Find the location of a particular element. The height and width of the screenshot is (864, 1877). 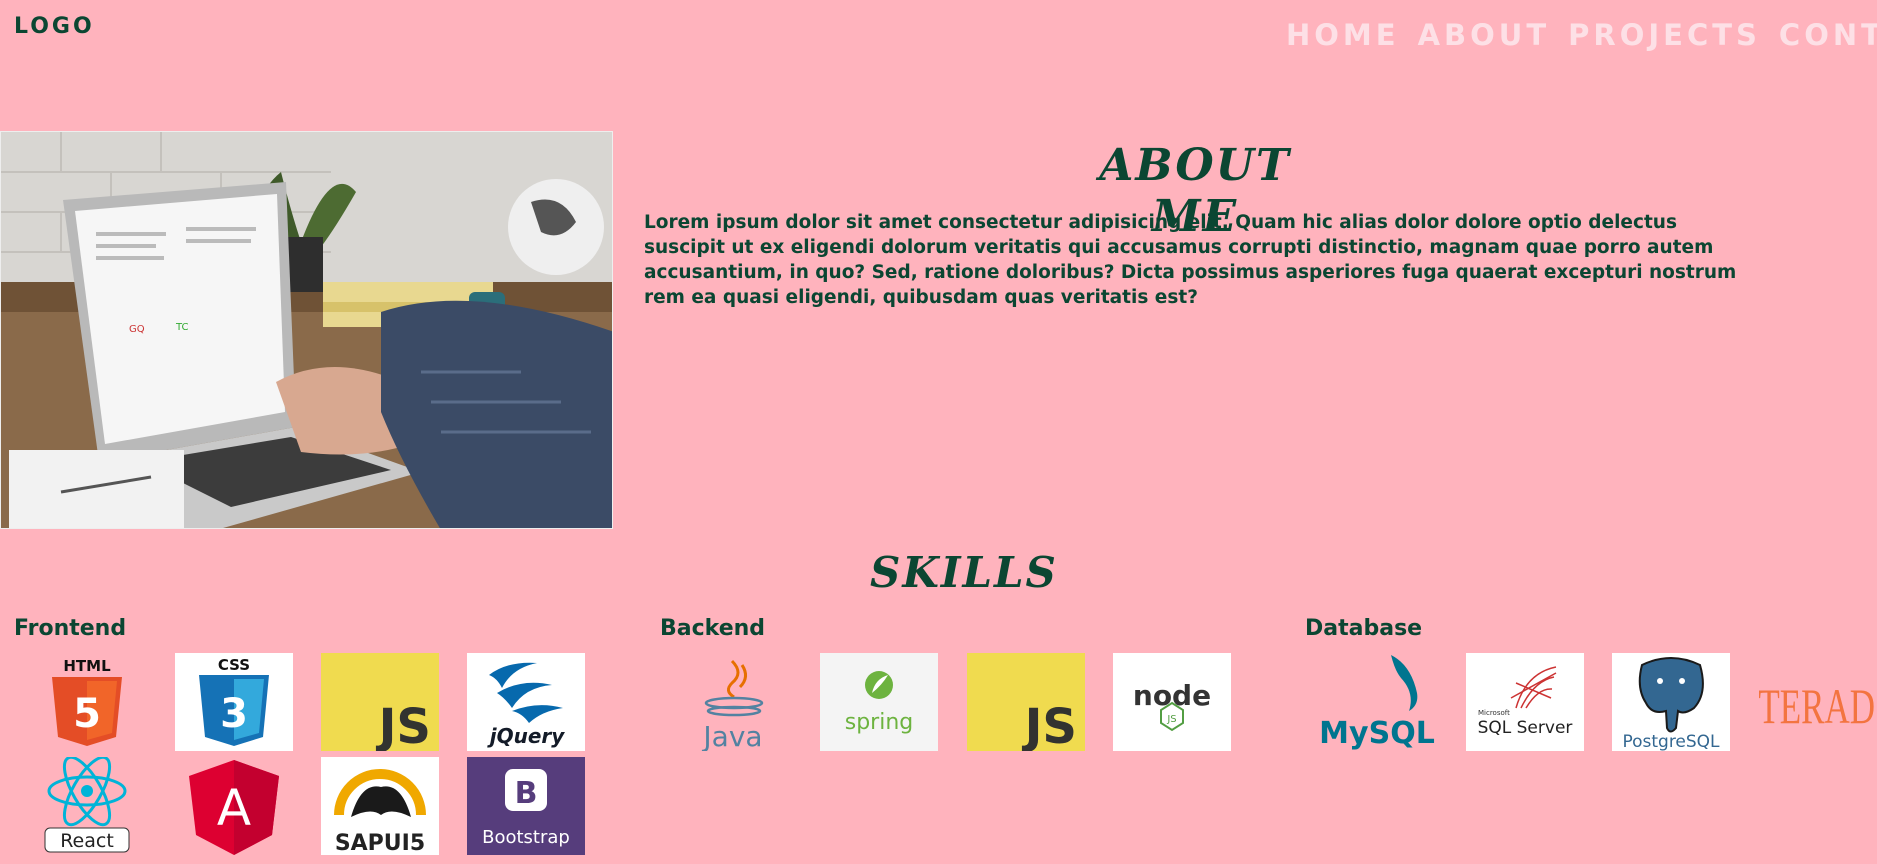

category-backend: Backend is located at coordinates (713, 628).